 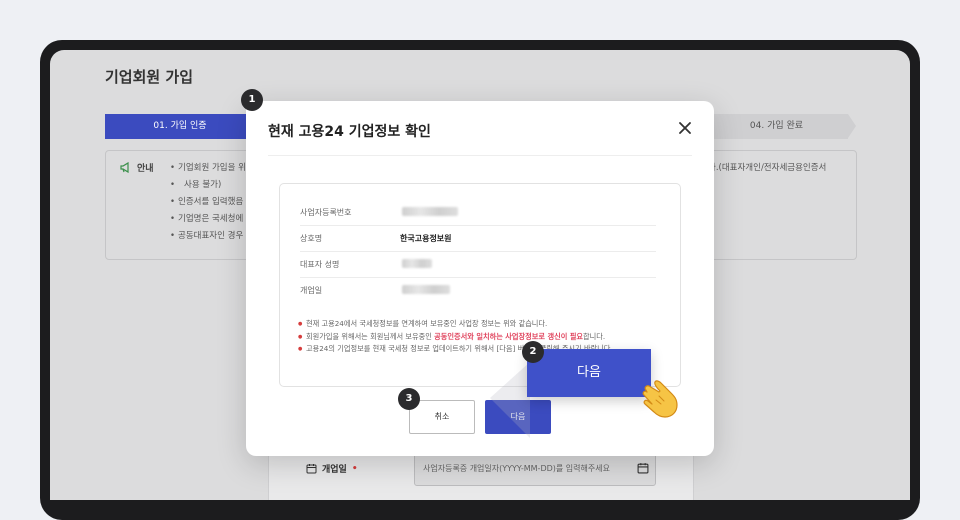 I want to click on opening-date-label-text: 개업일, so click(x=334, y=470).